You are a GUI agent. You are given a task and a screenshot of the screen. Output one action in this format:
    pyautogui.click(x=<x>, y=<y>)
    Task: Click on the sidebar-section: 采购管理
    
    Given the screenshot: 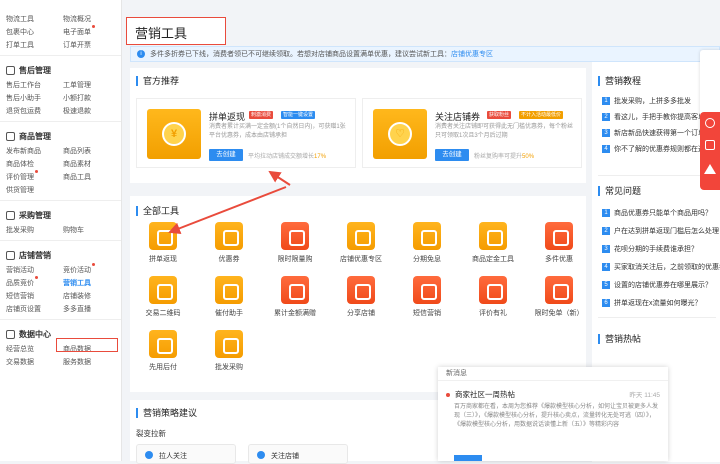 What is the action you would take?
    pyautogui.click(x=60, y=215)
    